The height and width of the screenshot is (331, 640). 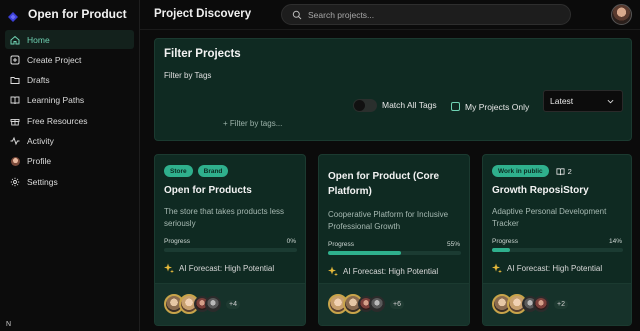 I want to click on card-footer: +2, so click(x=557, y=304).